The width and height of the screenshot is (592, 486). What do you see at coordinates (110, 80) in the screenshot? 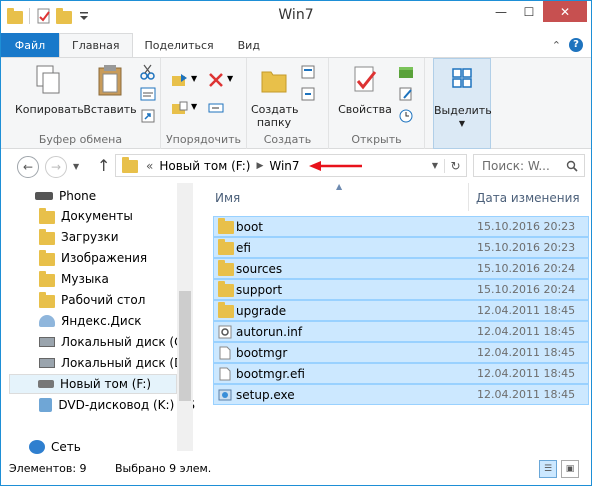
I see `paste-icon` at bounding box center [110, 80].